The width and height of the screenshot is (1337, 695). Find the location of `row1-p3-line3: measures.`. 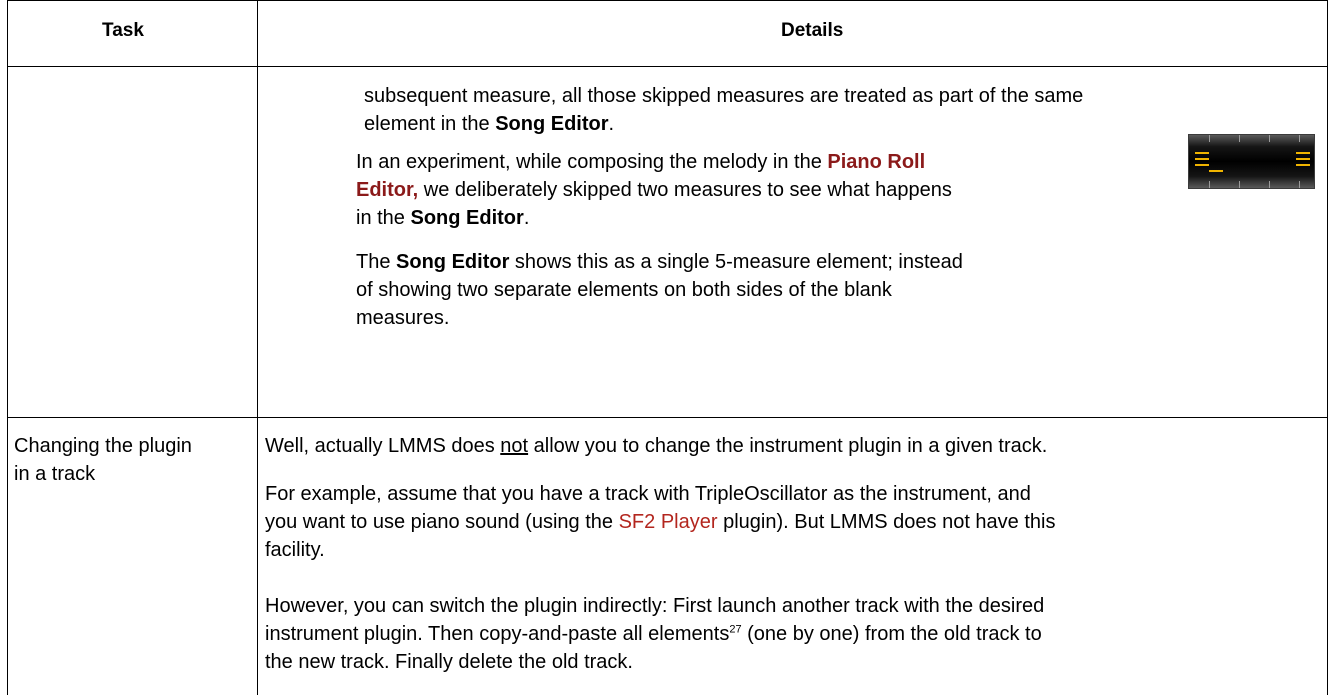

row1-p3-line3: measures. is located at coordinates (403, 318).